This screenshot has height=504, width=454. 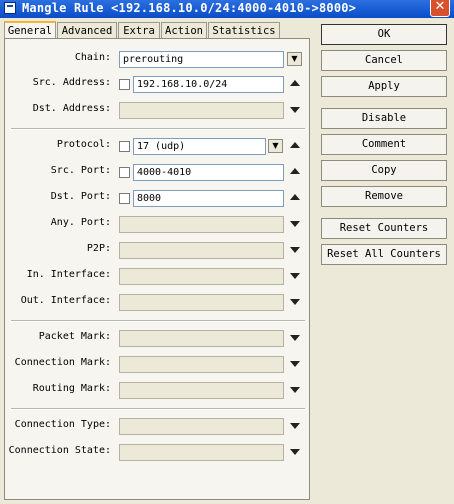 I want to click on packet-mark-label: Packet Mark:, so click(x=74, y=336).